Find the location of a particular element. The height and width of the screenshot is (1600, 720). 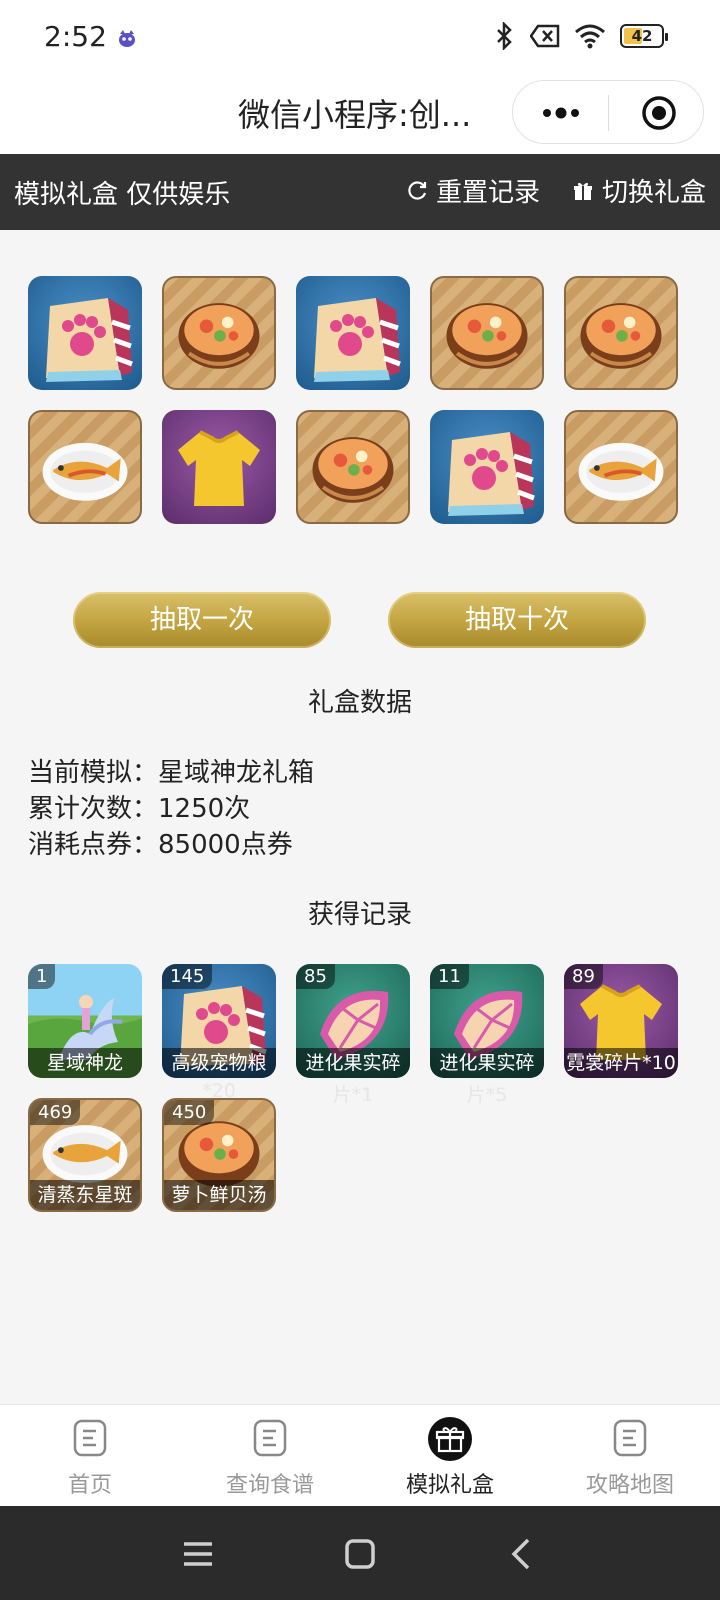

tab-giftbox: 模拟礼盒 is located at coordinates (450, 1456).